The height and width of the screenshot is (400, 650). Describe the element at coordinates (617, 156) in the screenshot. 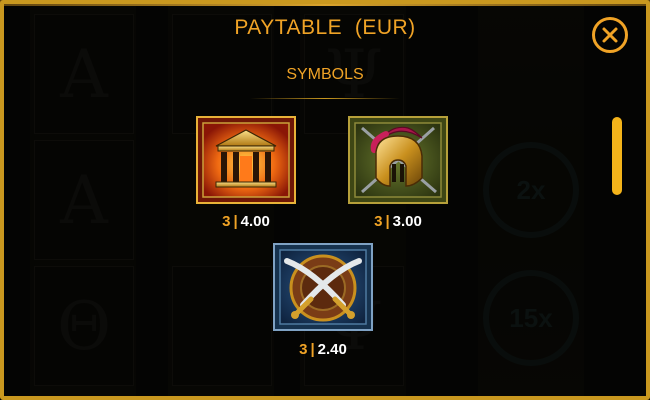

I see `scrollbar-thumb` at that location.